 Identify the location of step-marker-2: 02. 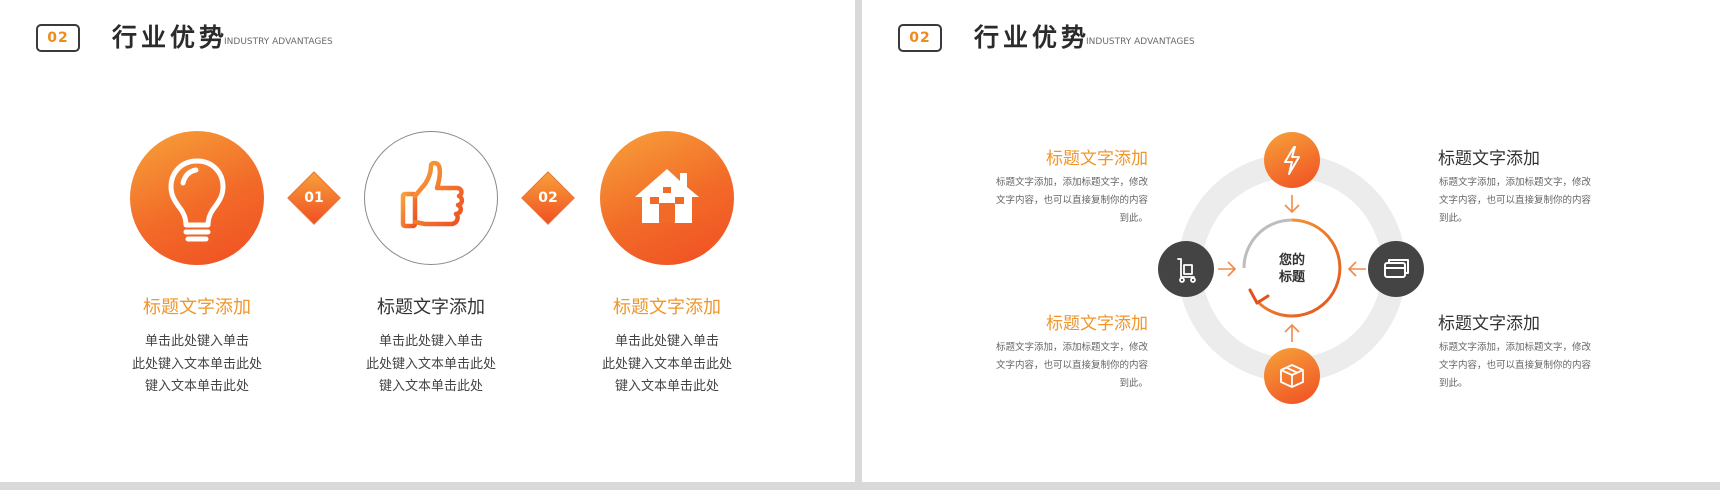
(548, 198).